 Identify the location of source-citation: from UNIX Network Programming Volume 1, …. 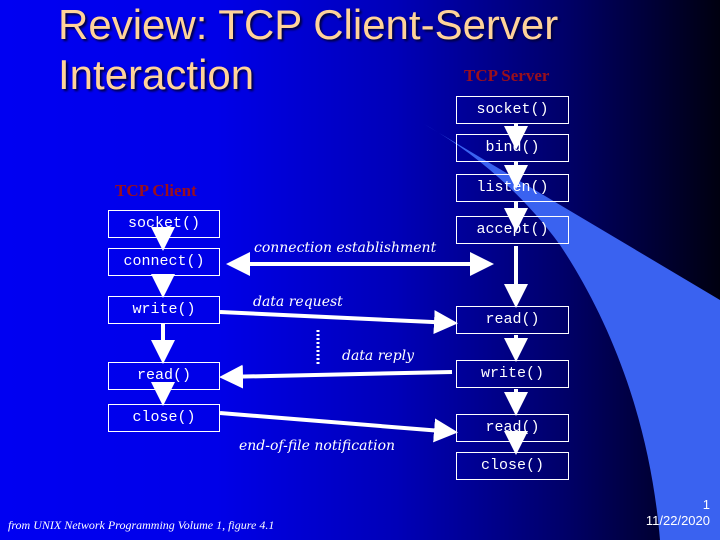
(141, 525).